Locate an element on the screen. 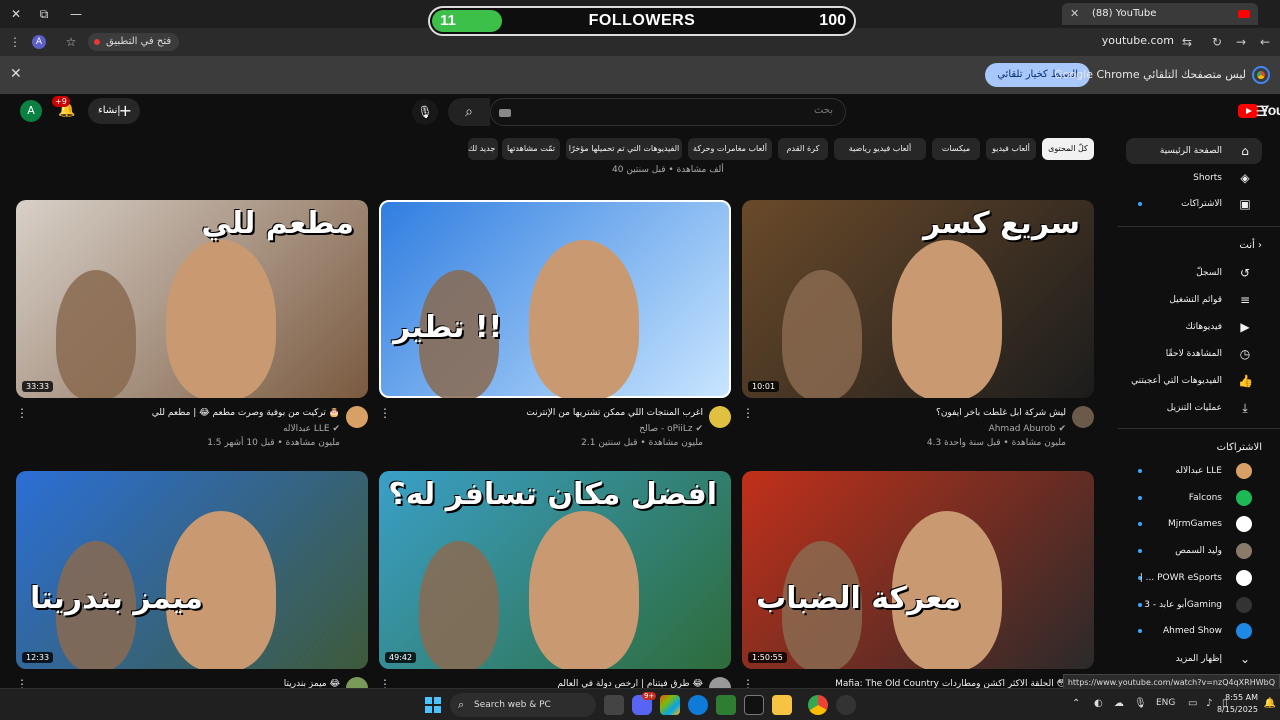 Image resolution: width=1280 pixels, height=720 pixels. youtube-avatar: A is located at coordinates (31, 111).